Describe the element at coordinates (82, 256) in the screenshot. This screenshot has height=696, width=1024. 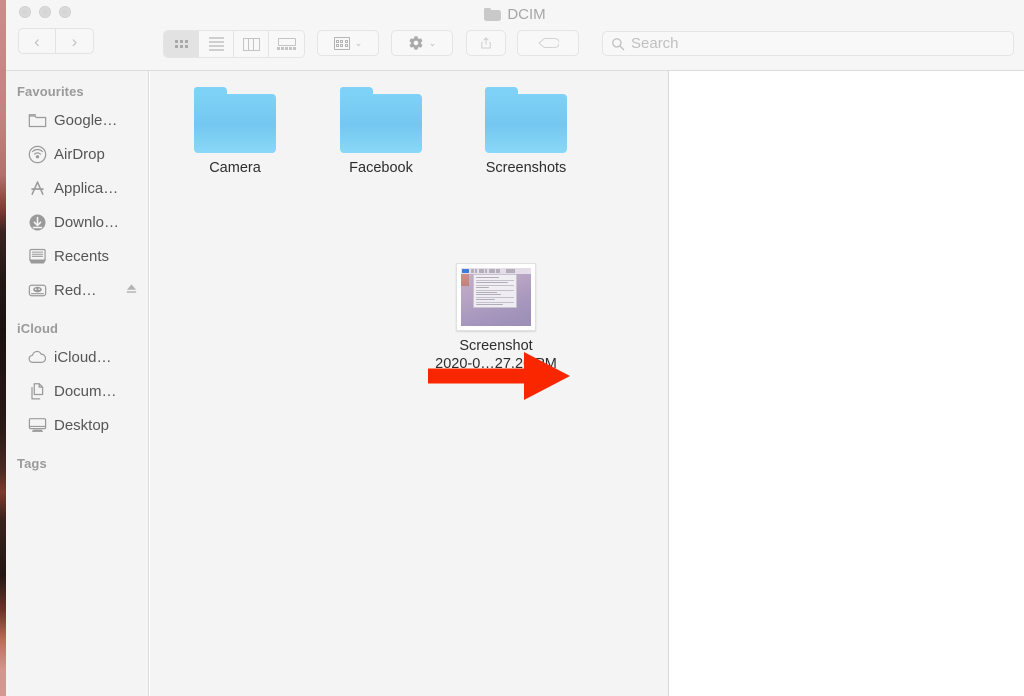
I see `sidebar-item-label: Recents` at that location.